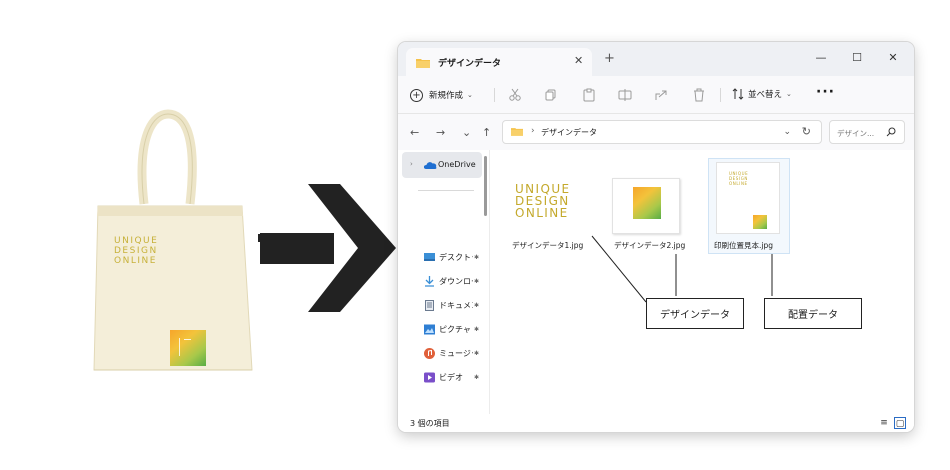 The height and width of the screenshot is (470, 950). Describe the element at coordinates (813, 313) in the screenshot. I see `callout-placement-data: 配置データ` at that location.